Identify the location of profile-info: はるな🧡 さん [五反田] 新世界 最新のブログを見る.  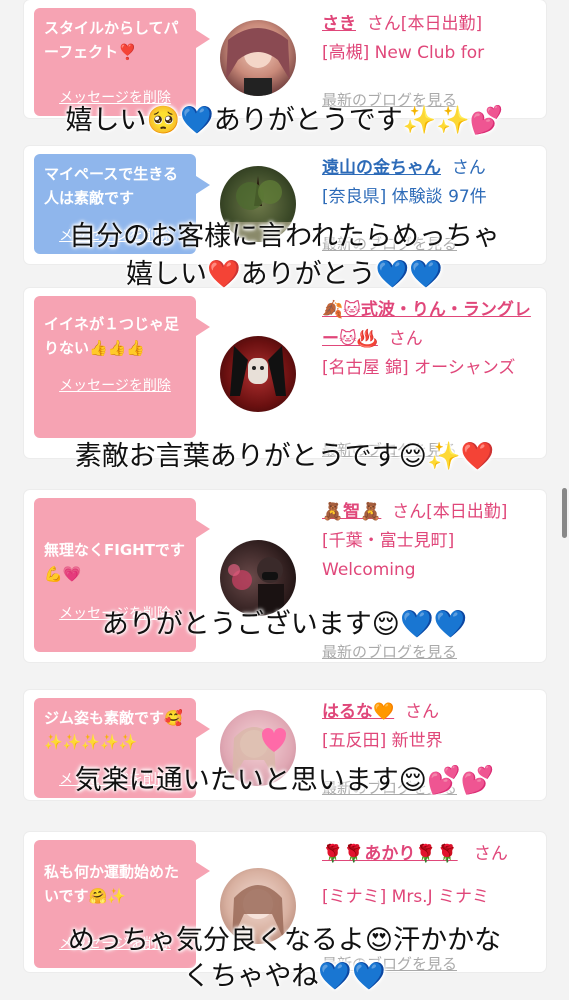
(427, 747).